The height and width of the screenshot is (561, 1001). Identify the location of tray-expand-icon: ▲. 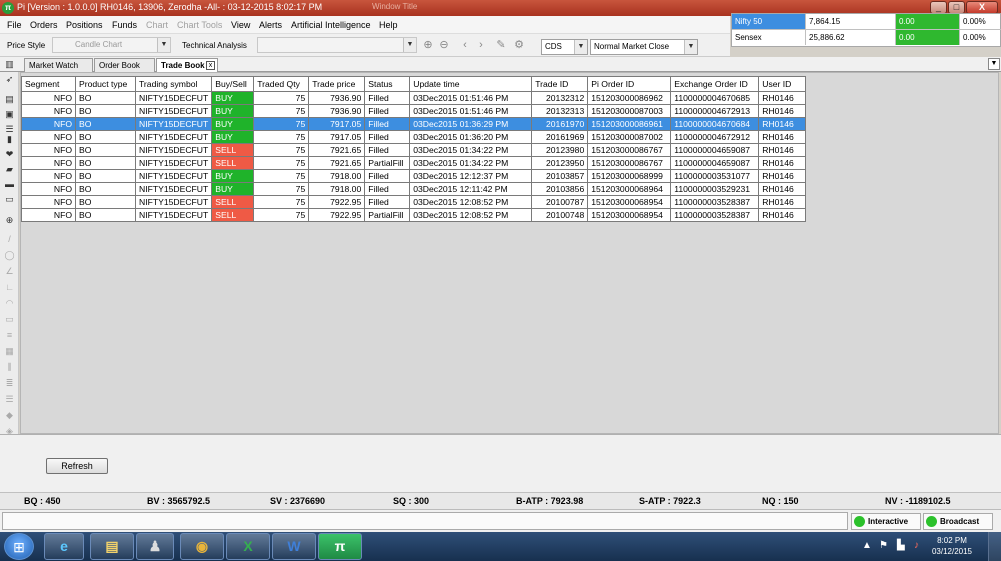
(867, 545).